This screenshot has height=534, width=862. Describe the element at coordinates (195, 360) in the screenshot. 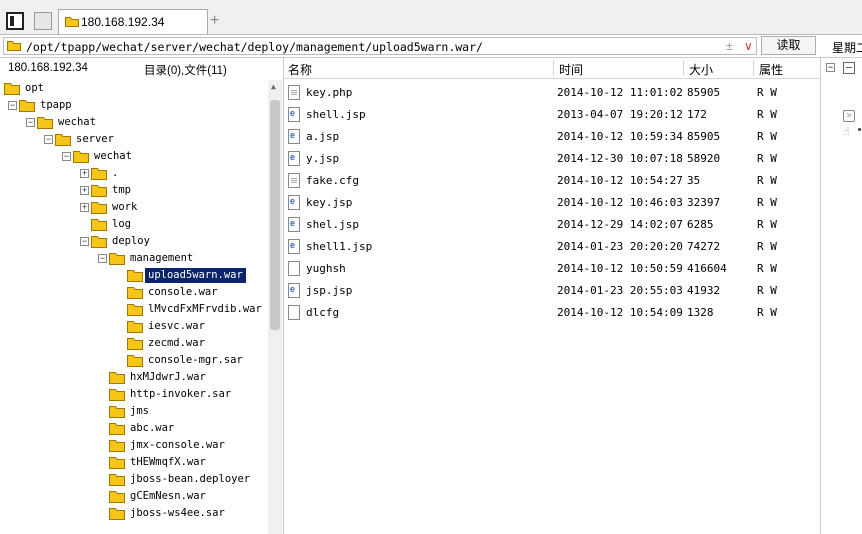

I see `tree-node-label: console-mgr.sar` at that location.